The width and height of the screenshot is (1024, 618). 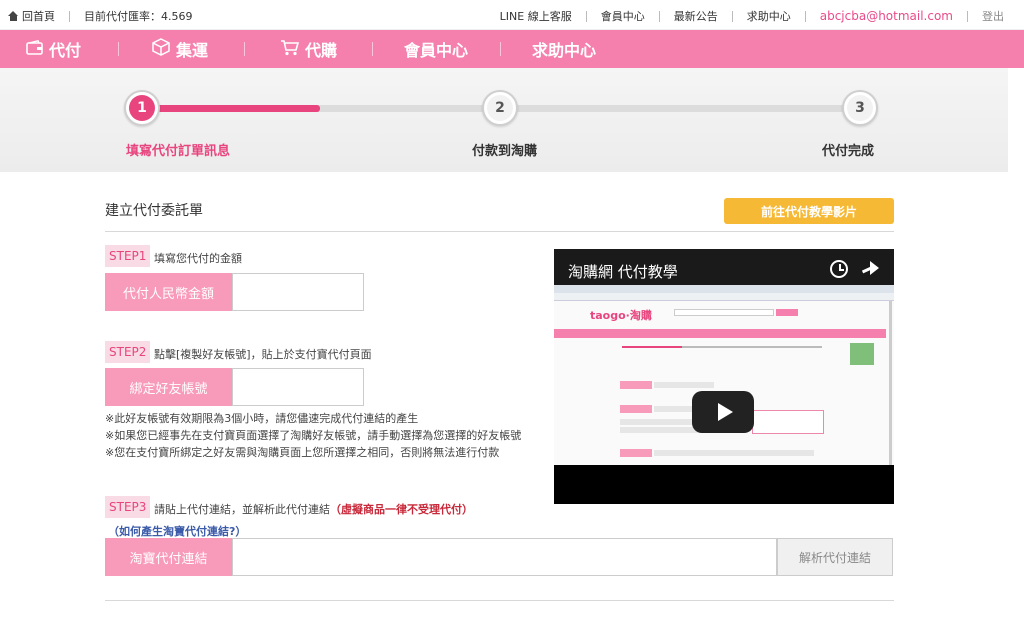 I want to click on thumb-progress-fill, so click(x=652, y=347).